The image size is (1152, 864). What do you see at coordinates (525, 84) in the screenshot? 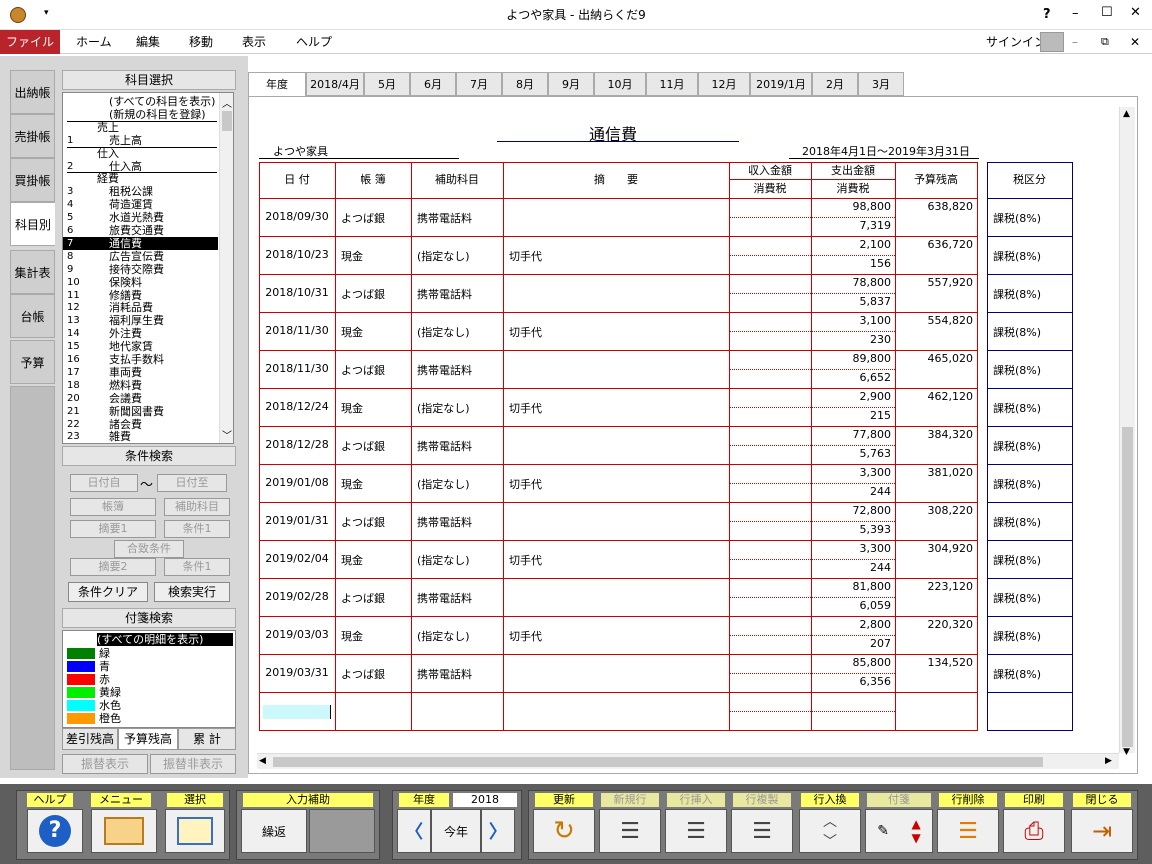
I see `month-tab: 8月` at bounding box center [525, 84].